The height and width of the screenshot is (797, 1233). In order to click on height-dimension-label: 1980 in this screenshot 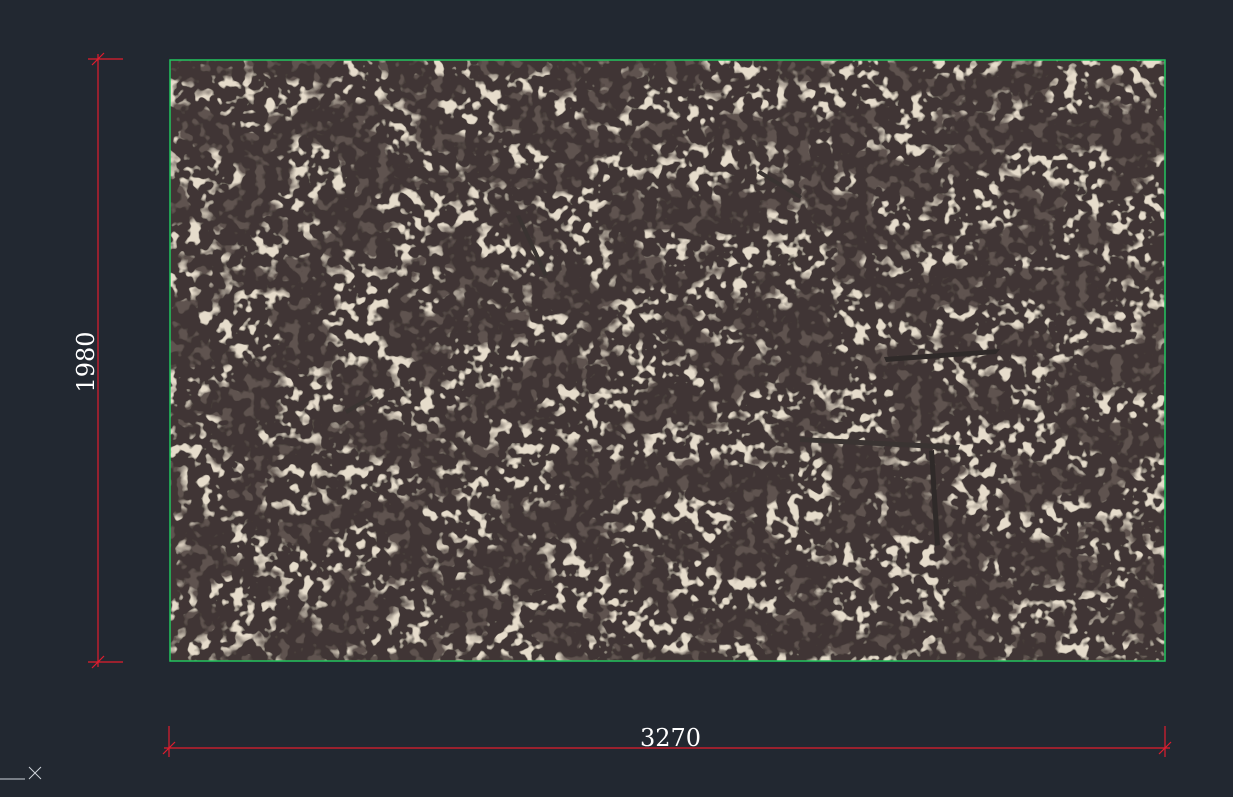, I will do `click(86, 362)`.